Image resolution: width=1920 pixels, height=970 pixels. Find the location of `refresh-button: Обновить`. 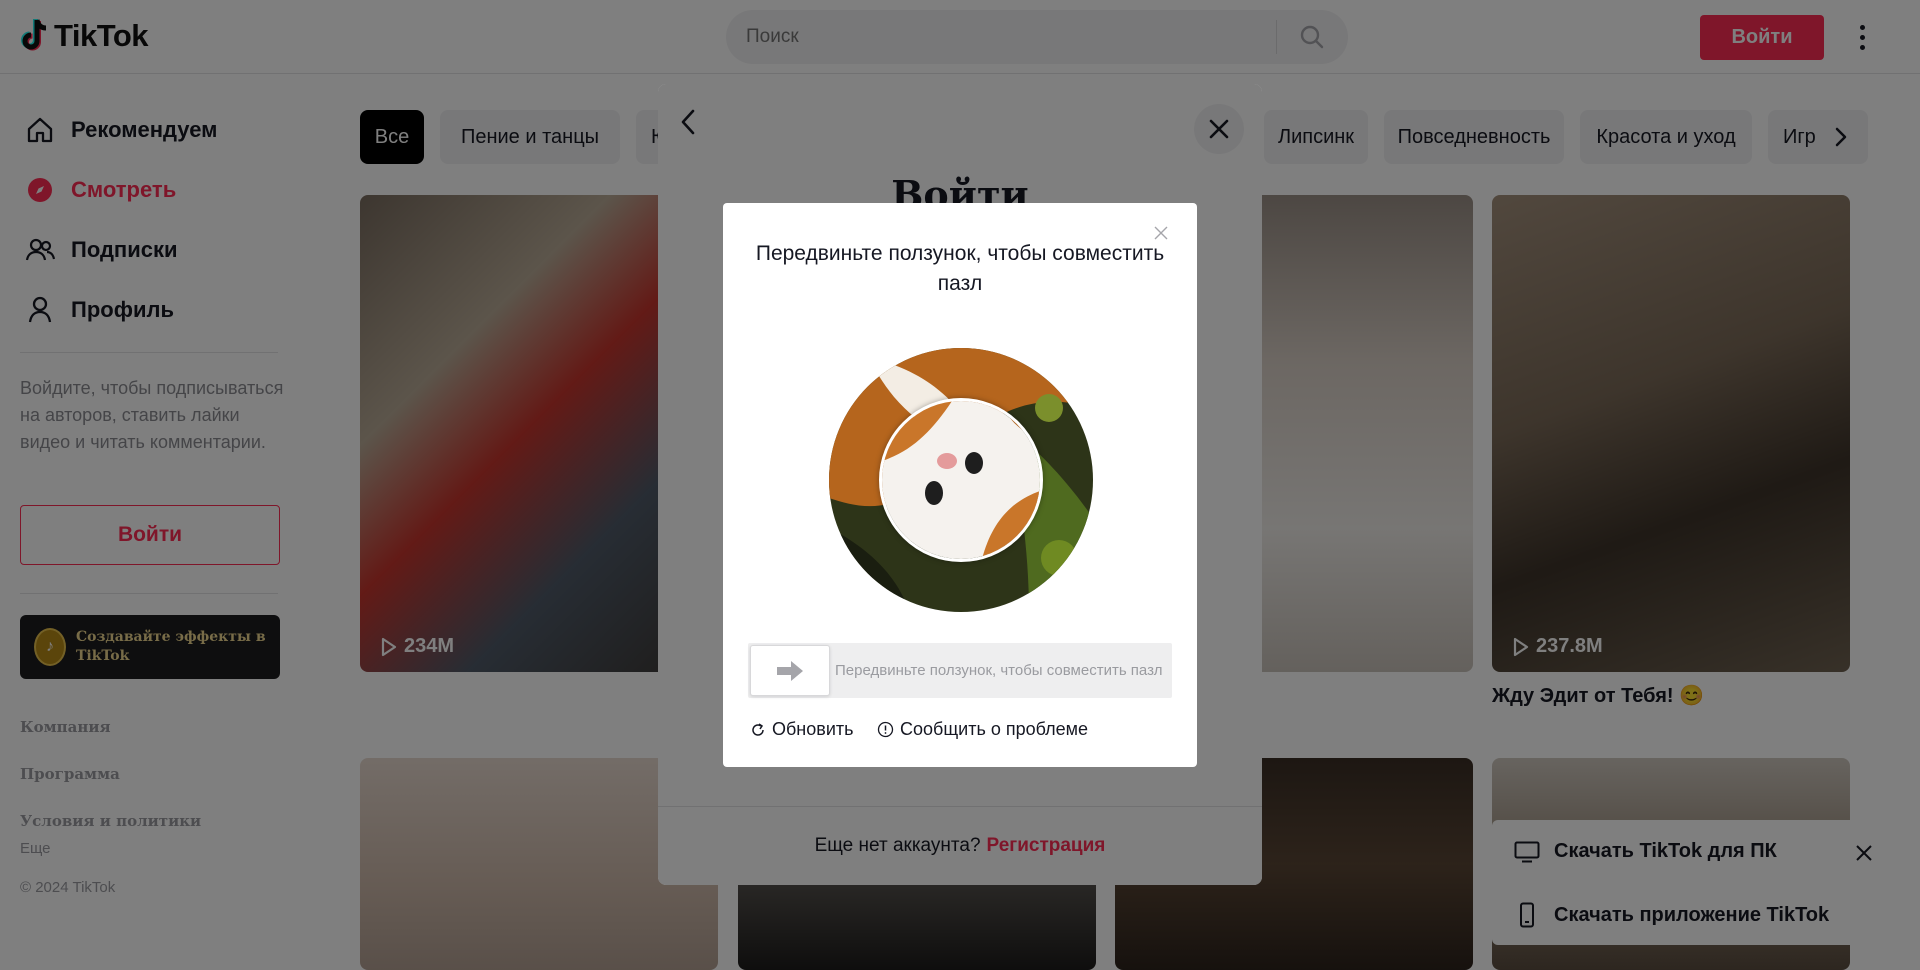

refresh-button: Обновить is located at coordinates (802, 729).